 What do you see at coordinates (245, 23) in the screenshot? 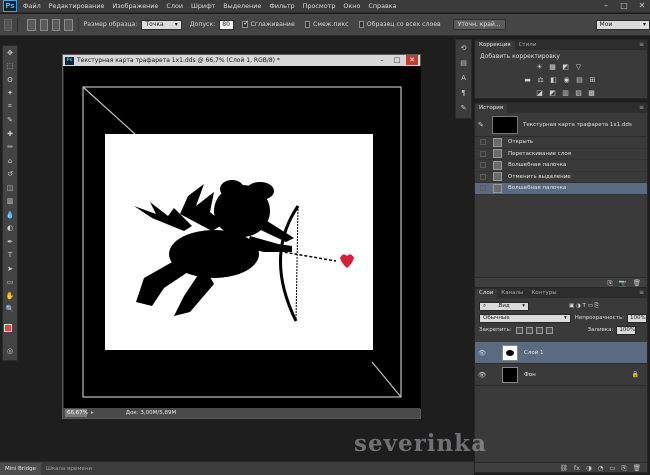
I see `antialias-checkbox` at bounding box center [245, 23].